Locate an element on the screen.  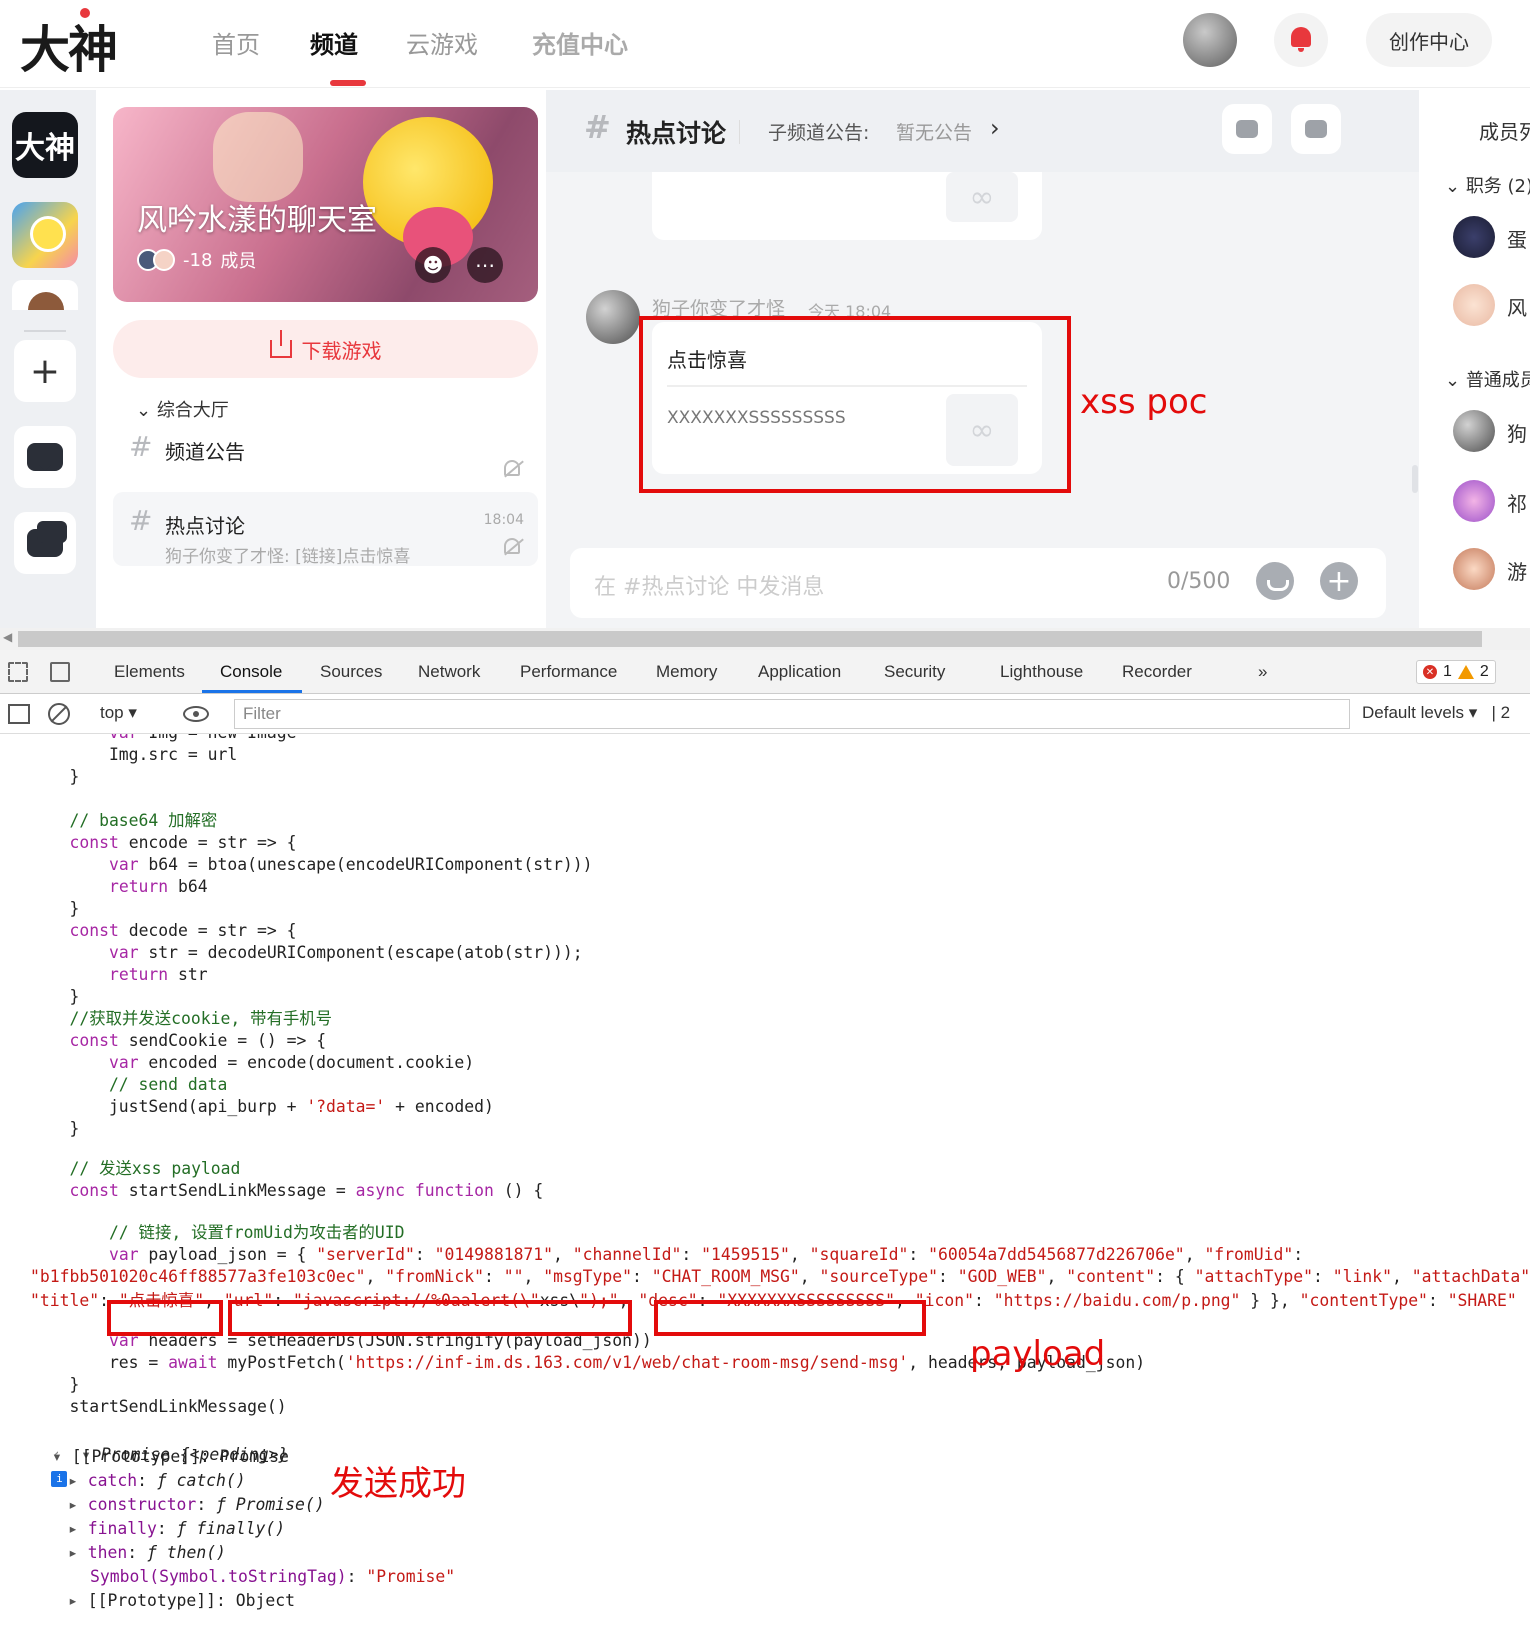
issues-badge: ✕ 1 2 is located at coordinates (1456, 672).